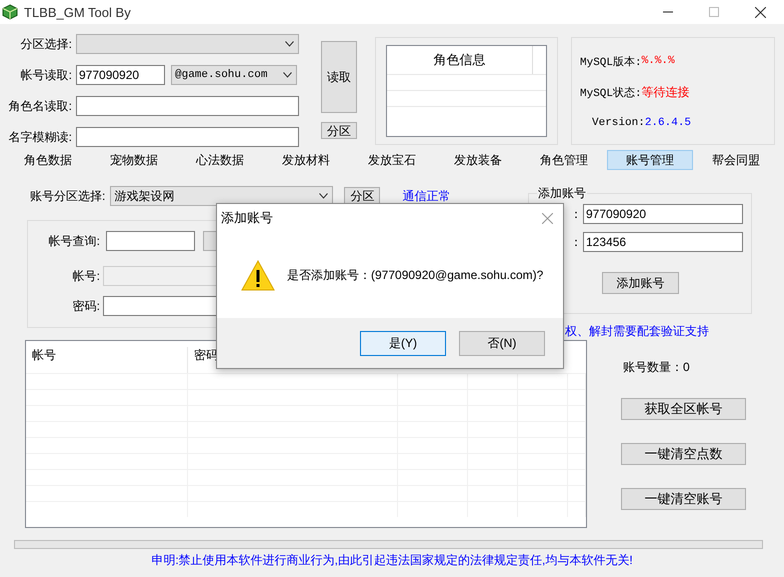 The width and height of the screenshot is (784, 577). Describe the element at coordinates (683, 409) in the screenshot. I see `action-button: 获取全区帐号` at that location.